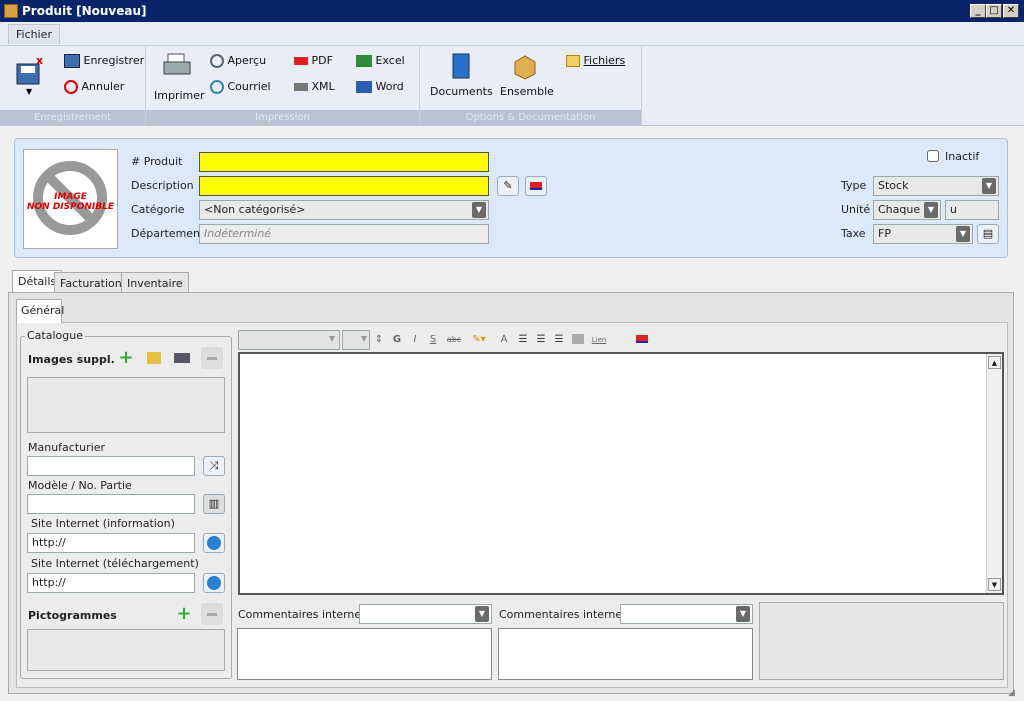 This screenshot has width=1024, height=701. I want to click on menu-fichier: Fichier, so click(34, 34).